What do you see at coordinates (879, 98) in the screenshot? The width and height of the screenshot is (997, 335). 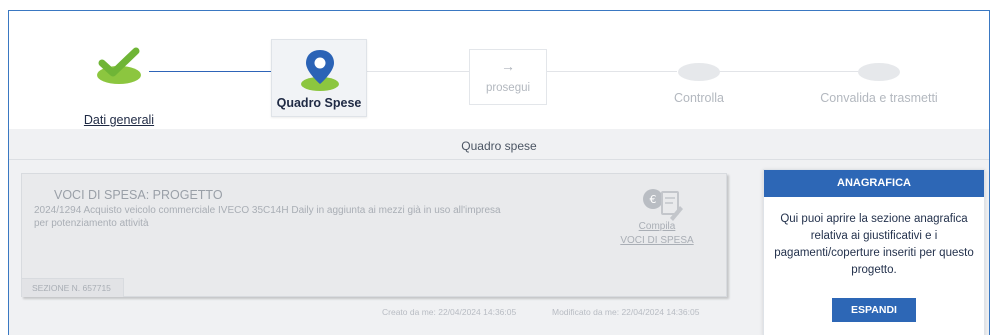 I see `step-label: Convalida e trasmetti` at bounding box center [879, 98].